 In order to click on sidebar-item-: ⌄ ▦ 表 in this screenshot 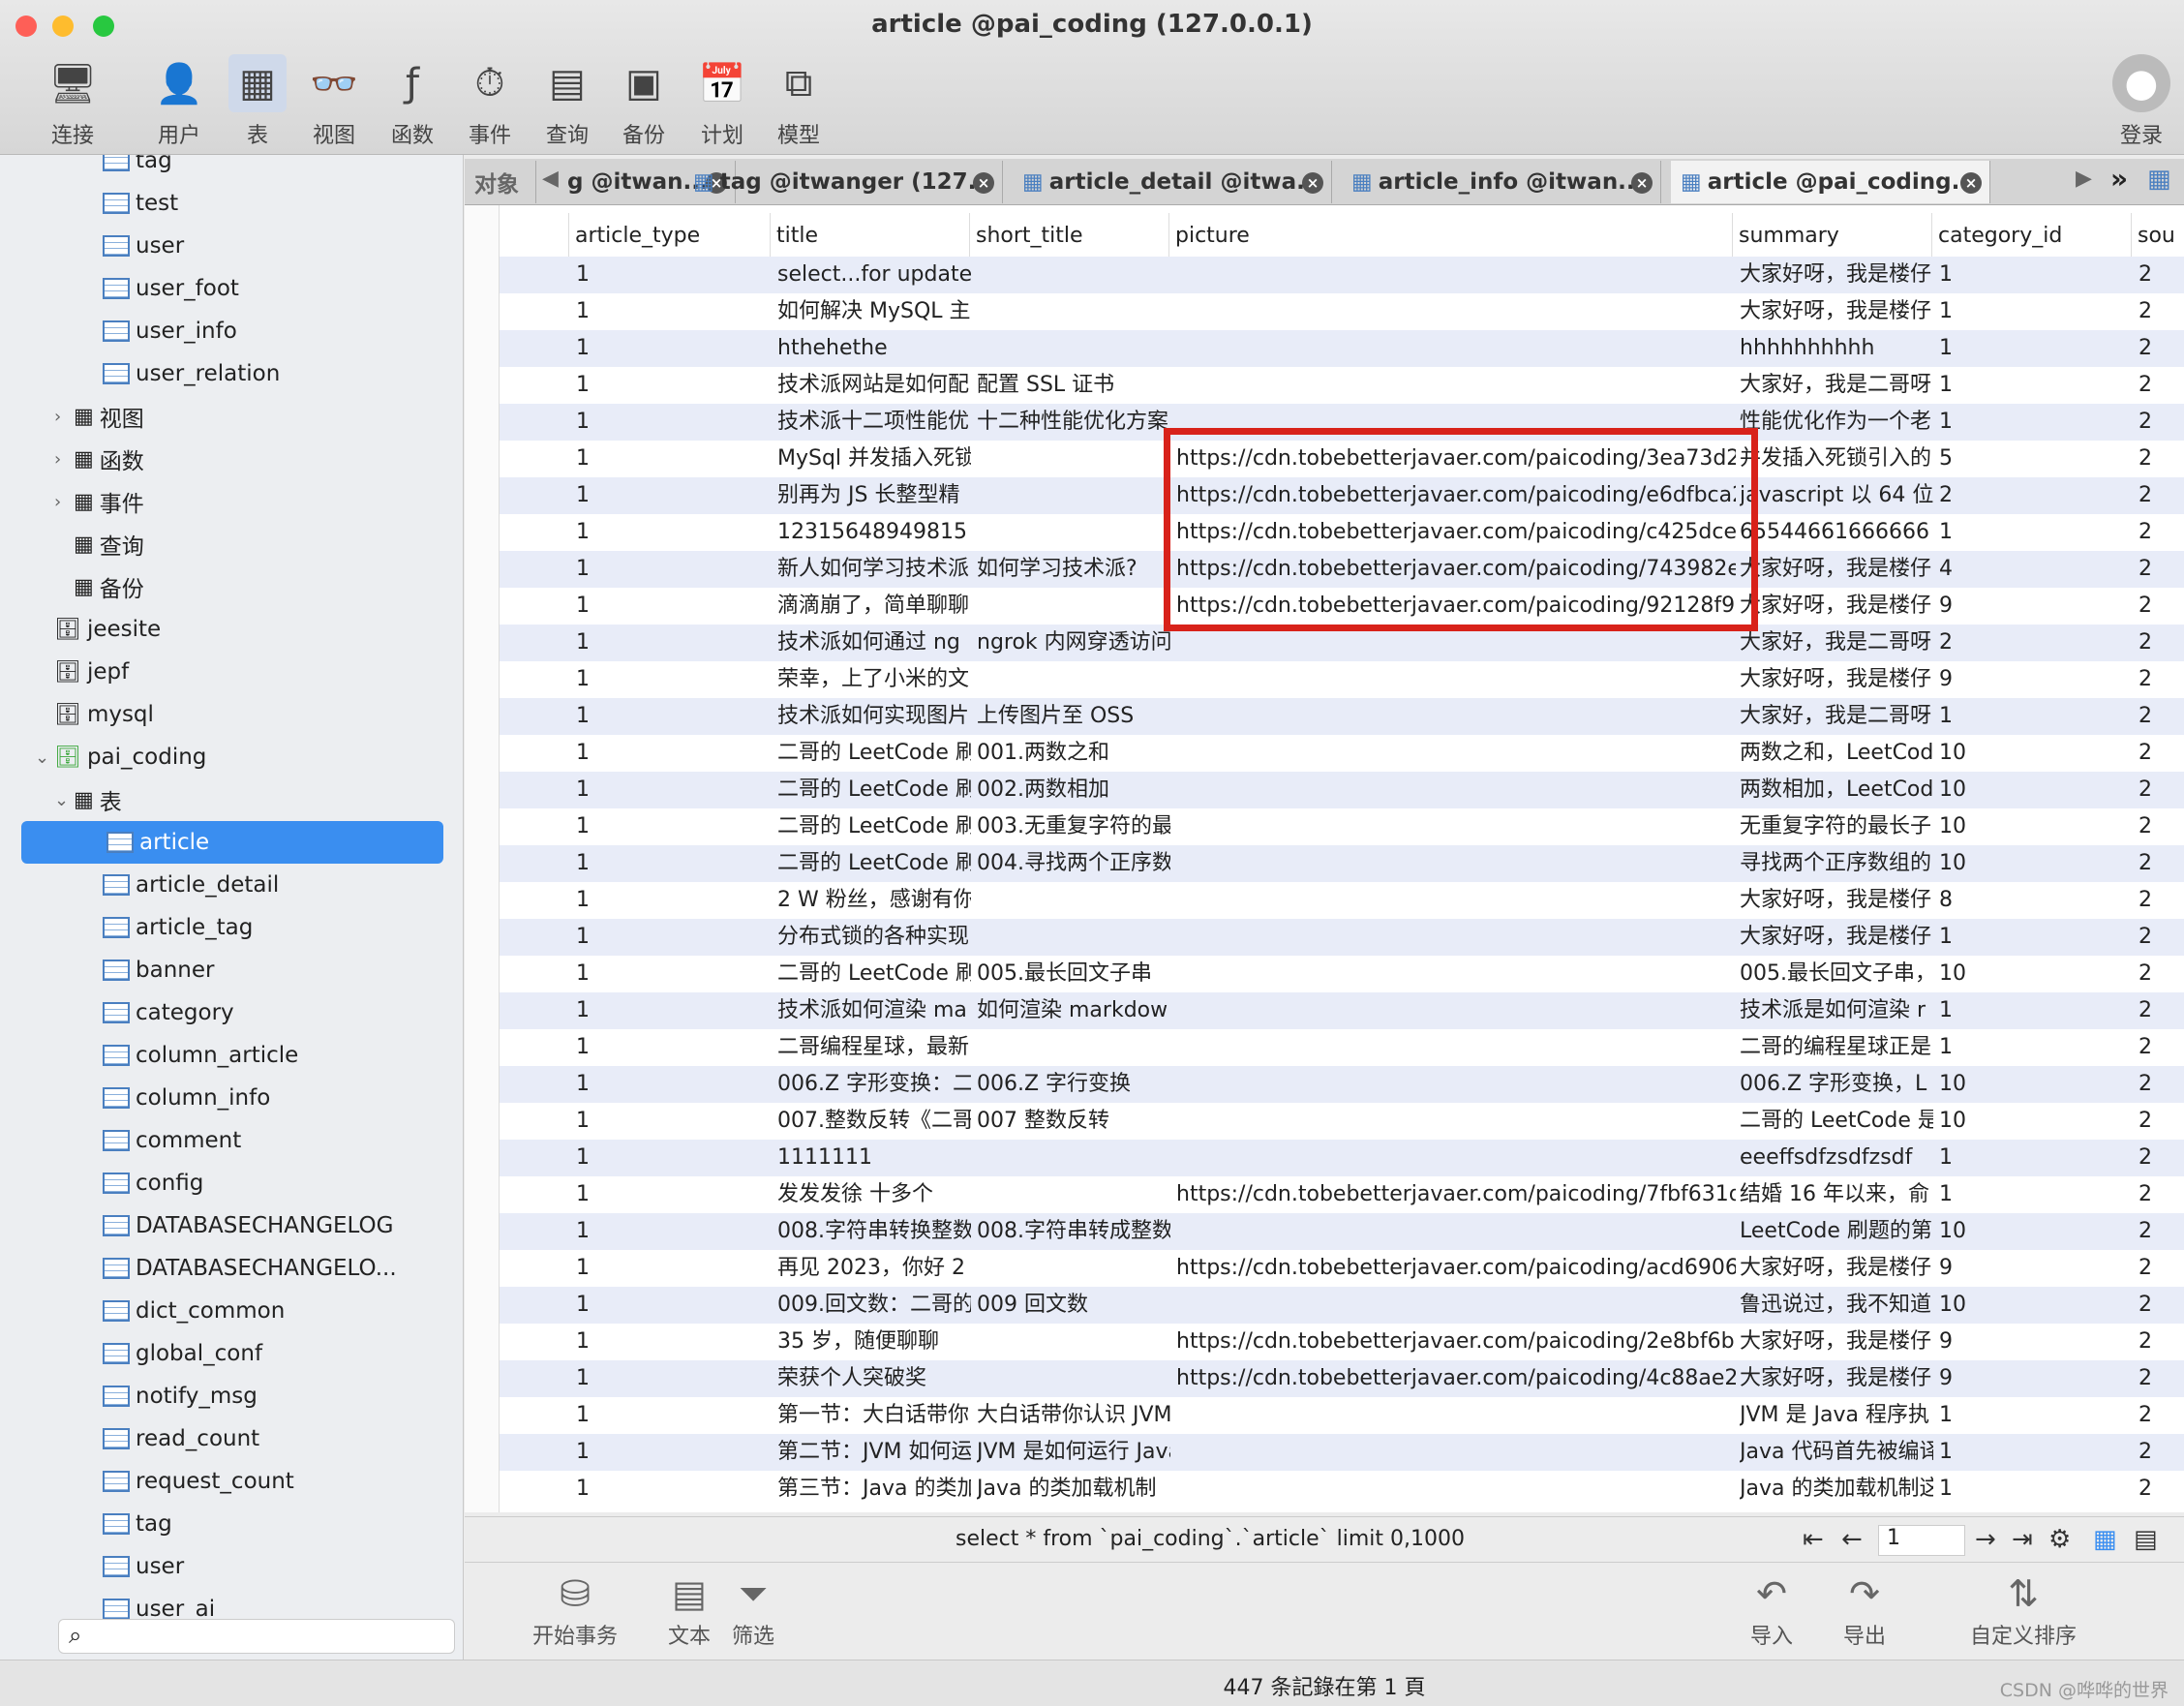, I will do `click(88, 799)`.